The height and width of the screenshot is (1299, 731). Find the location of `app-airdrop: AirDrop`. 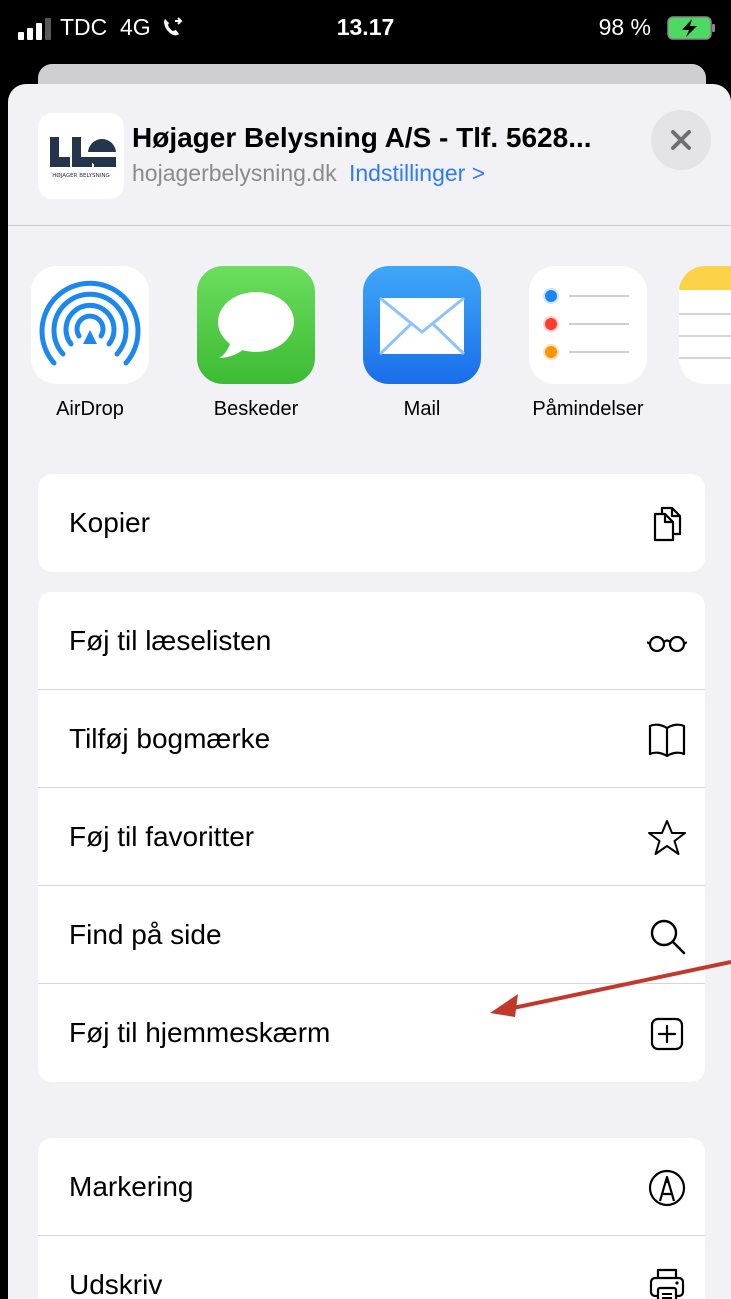

app-airdrop: AirDrop is located at coordinates (90, 343).